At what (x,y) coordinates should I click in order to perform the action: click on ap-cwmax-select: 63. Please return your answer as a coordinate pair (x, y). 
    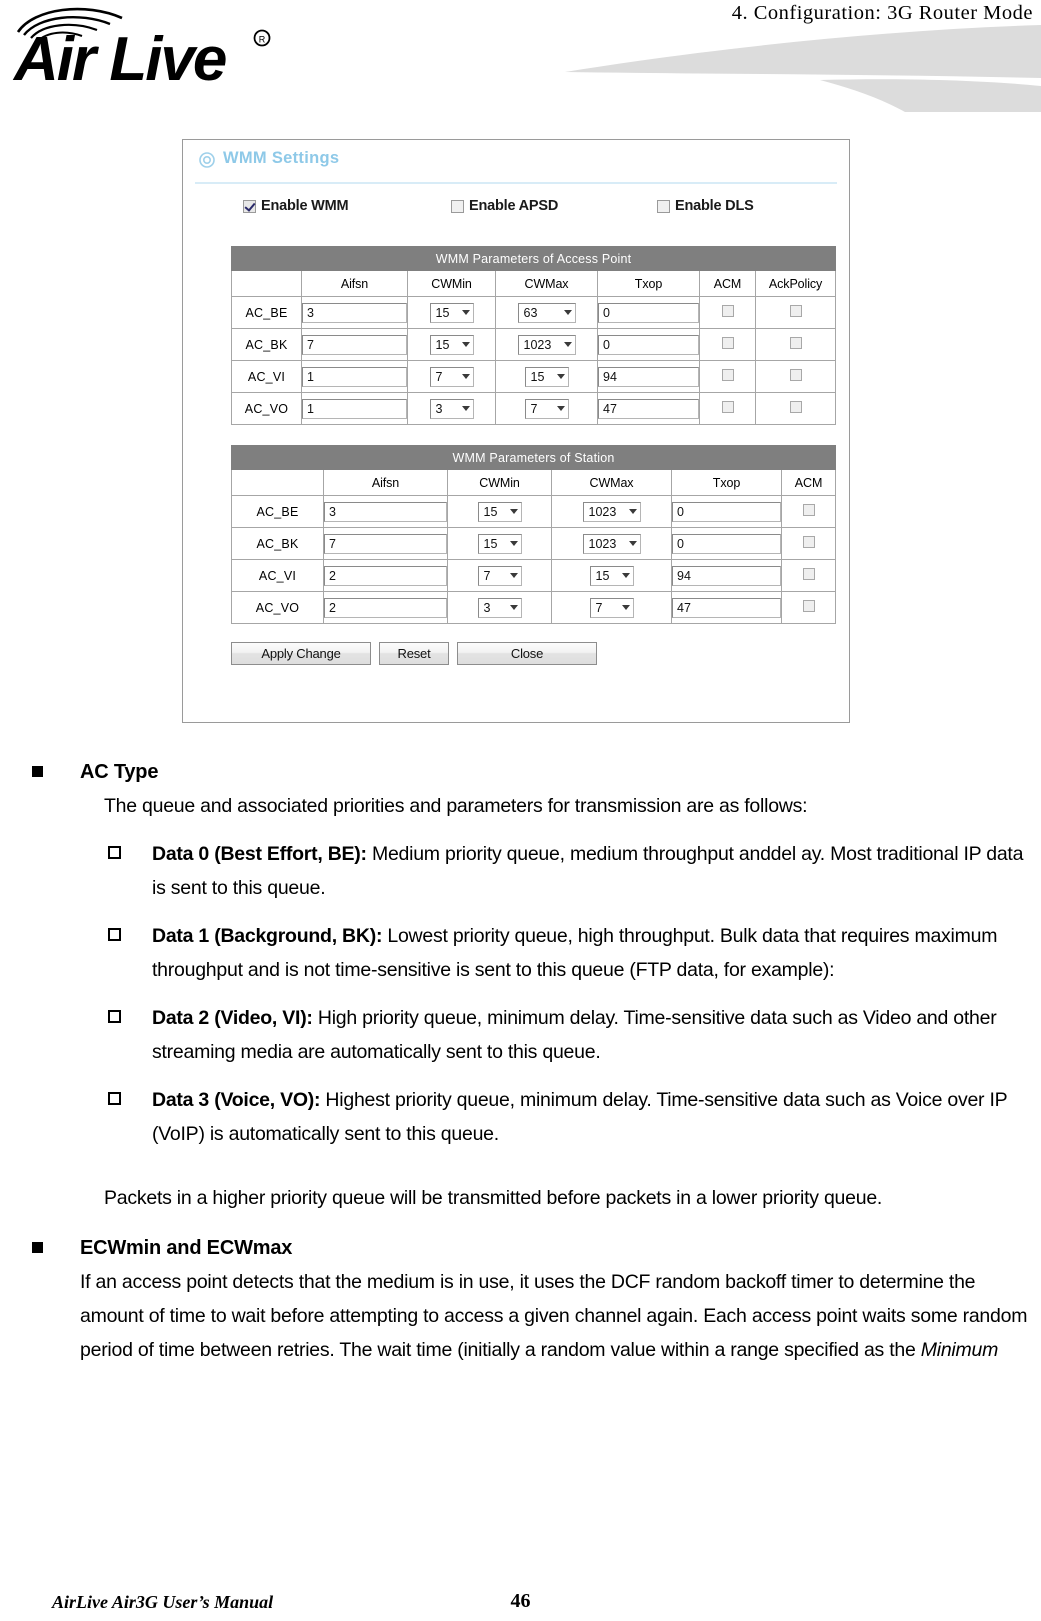
    Looking at the image, I should click on (546, 312).